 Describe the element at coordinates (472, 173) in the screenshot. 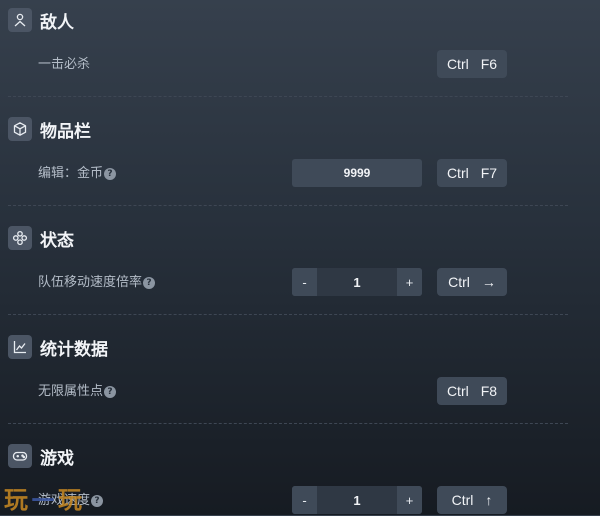

I see `hotkey-button: Ctrl F7` at that location.